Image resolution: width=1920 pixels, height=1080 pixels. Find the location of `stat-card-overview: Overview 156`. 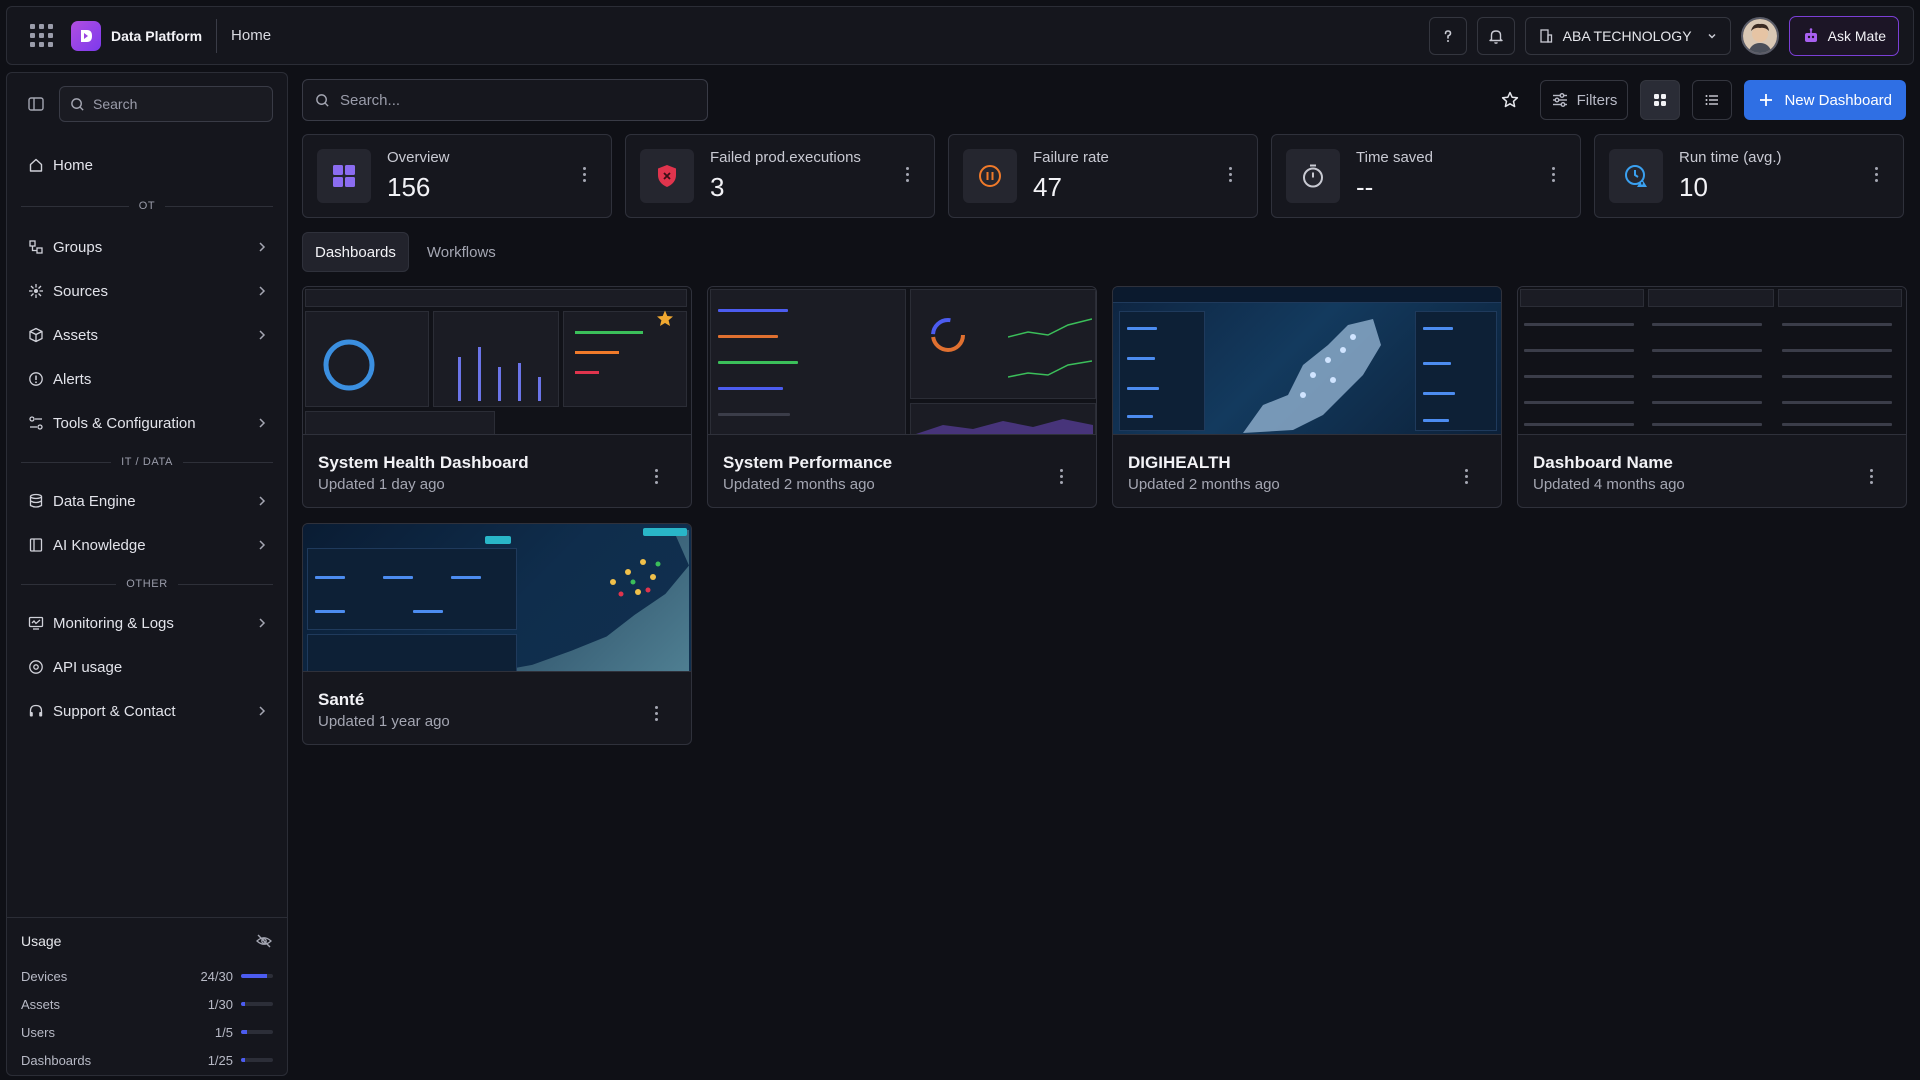

stat-card-overview: Overview 156 is located at coordinates (457, 176).